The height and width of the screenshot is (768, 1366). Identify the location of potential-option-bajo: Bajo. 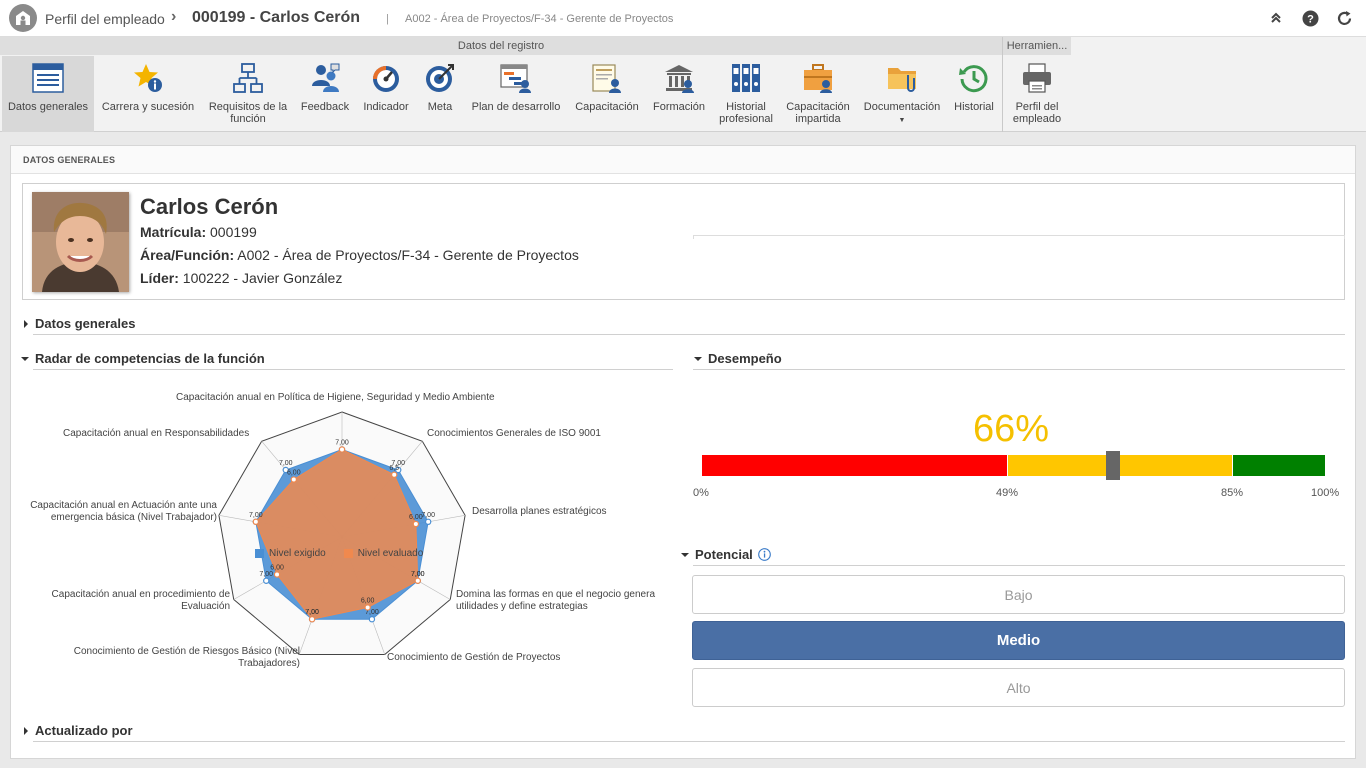
(1018, 594).